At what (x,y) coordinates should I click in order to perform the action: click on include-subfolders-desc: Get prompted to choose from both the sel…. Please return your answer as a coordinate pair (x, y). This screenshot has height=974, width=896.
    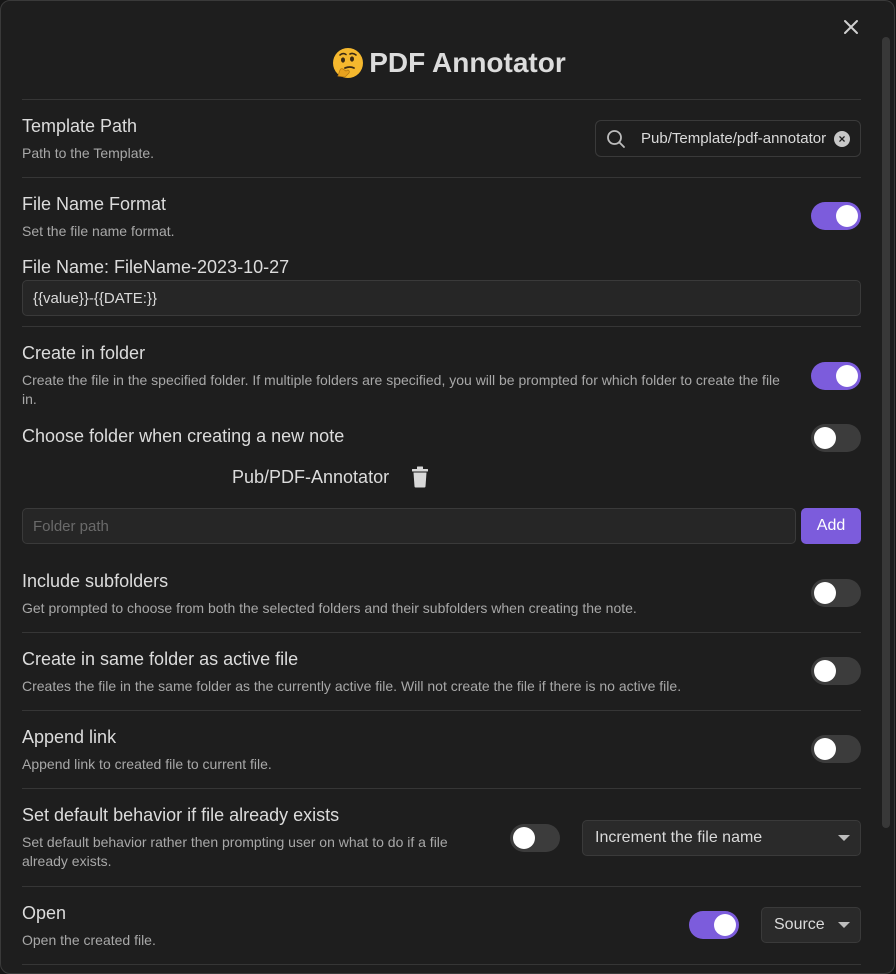
    Looking at the image, I should click on (329, 608).